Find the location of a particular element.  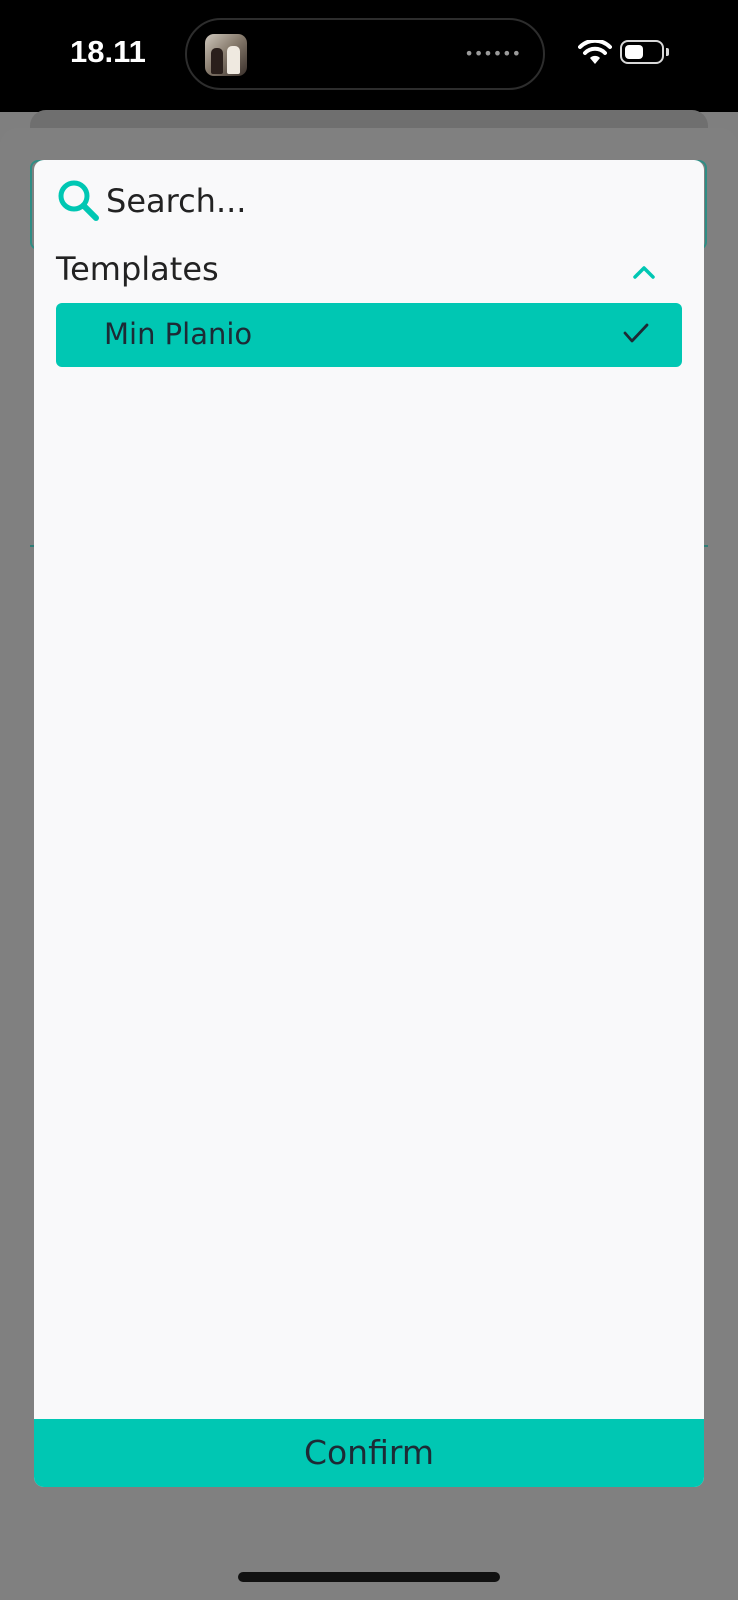

section-title: Templates is located at coordinates (137, 269).